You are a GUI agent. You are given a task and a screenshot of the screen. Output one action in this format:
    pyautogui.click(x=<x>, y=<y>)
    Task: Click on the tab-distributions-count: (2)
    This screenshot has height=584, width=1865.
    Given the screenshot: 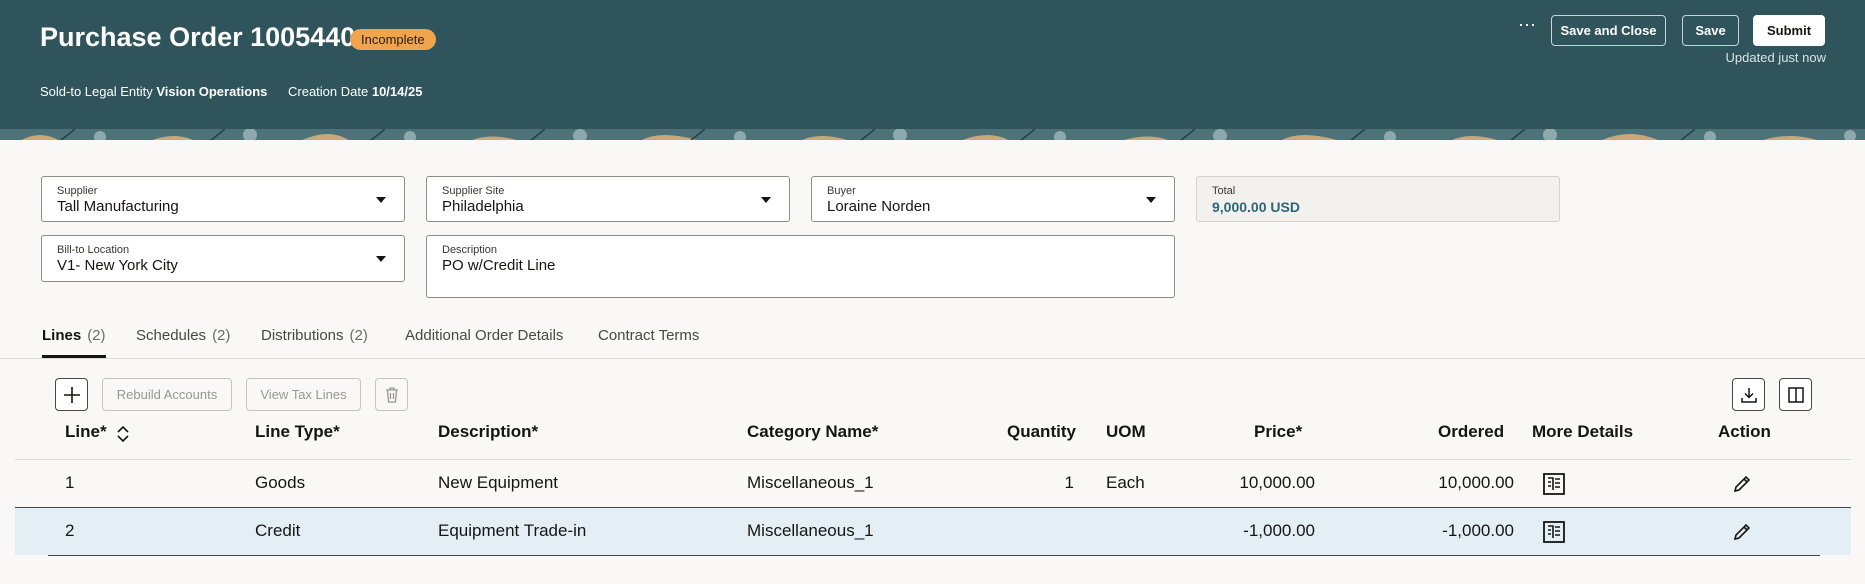 What is the action you would take?
    pyautogui.click(x=358, y=335)
    